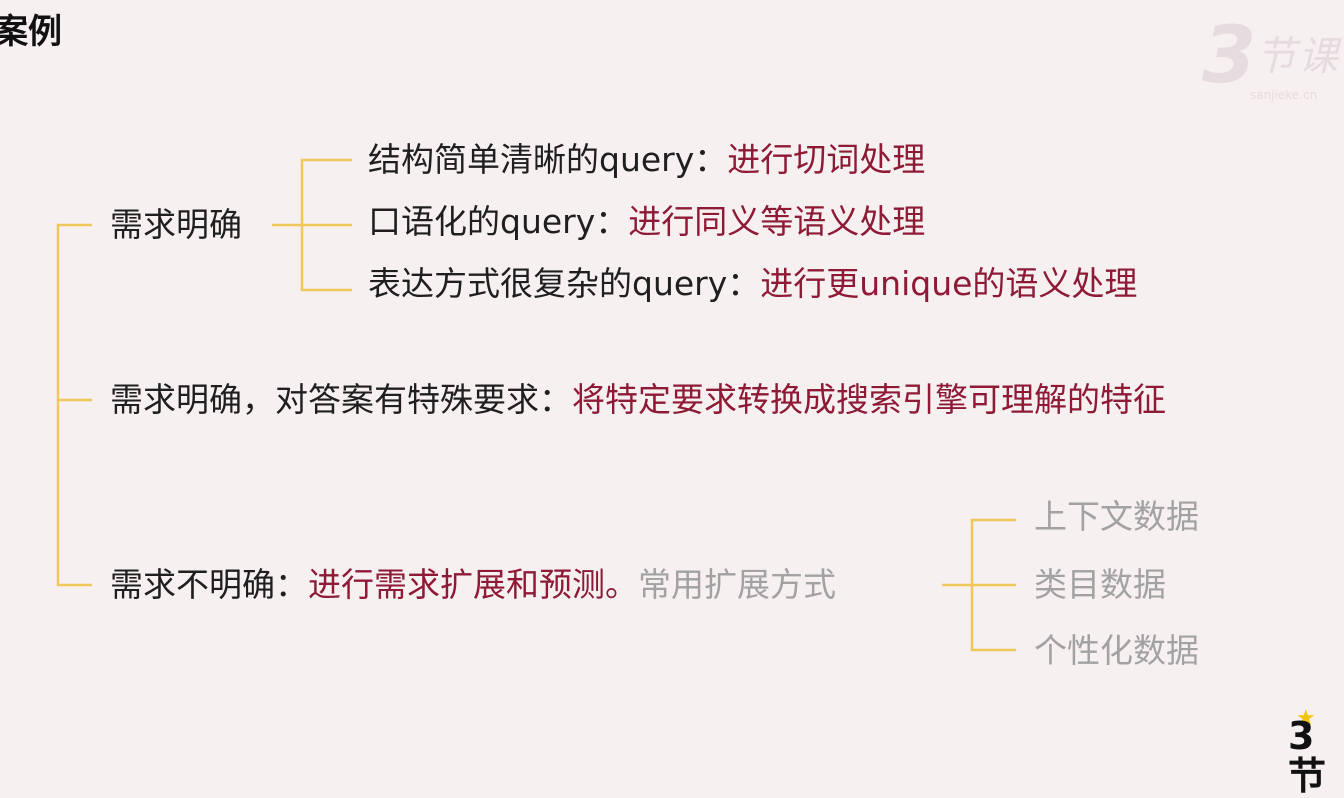 This screenshot has width=1344, height=798. Describe the element at coordinates (548, 159) in the screenshot. I see `child-prefix: 结构简单清晰的query：` at that location.